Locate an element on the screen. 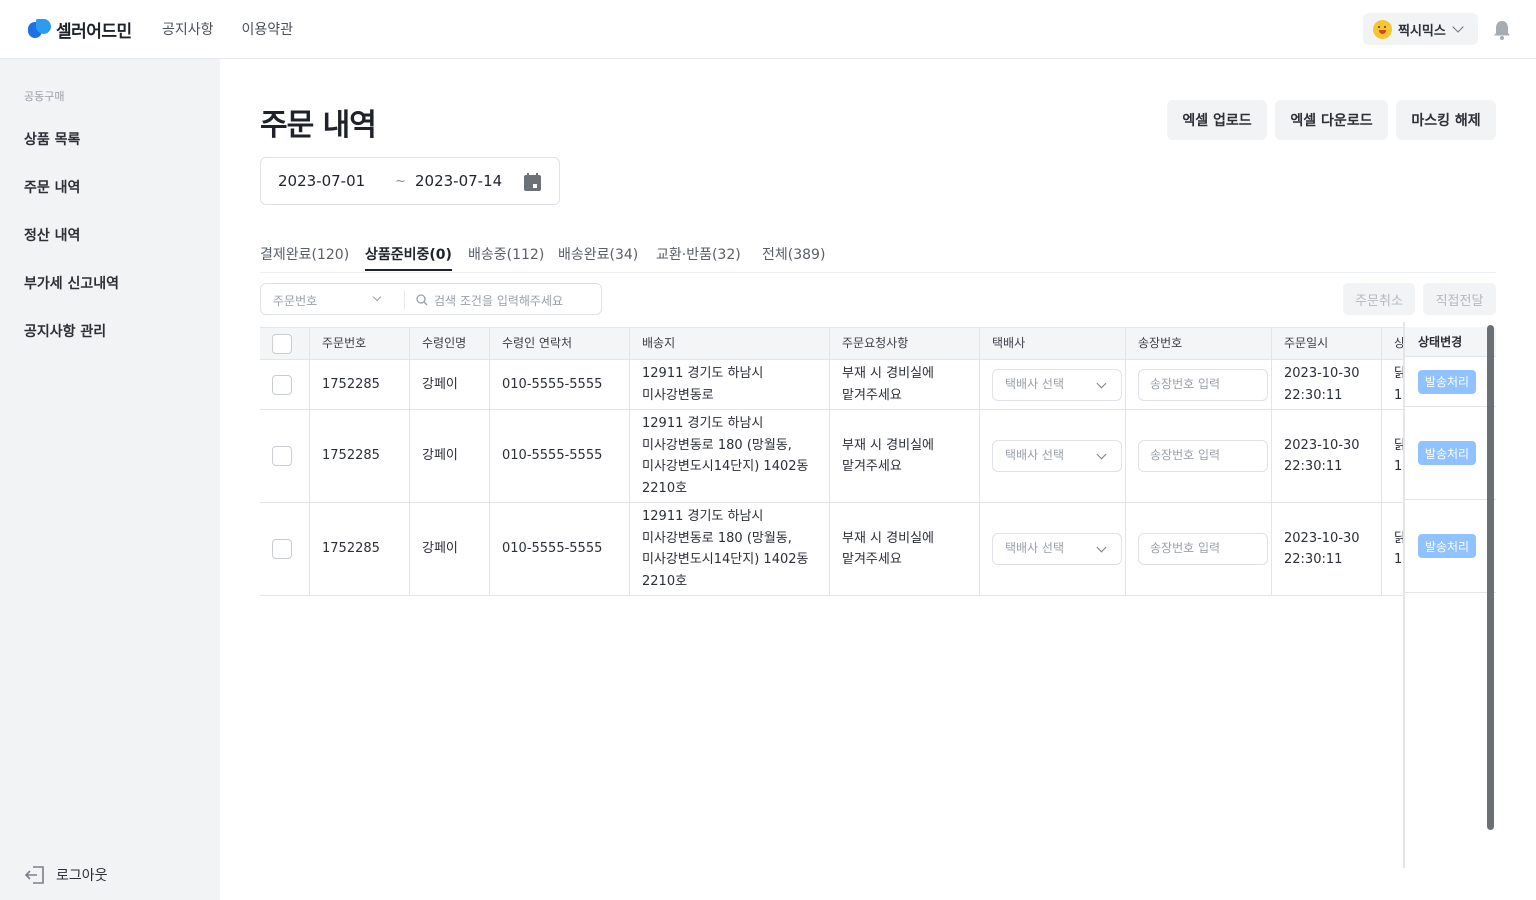 This screenshot has height=900, width=1536. search-filter: 주문번호 검색 조건을 입력해주세요 is located at coordinates (431, 299).